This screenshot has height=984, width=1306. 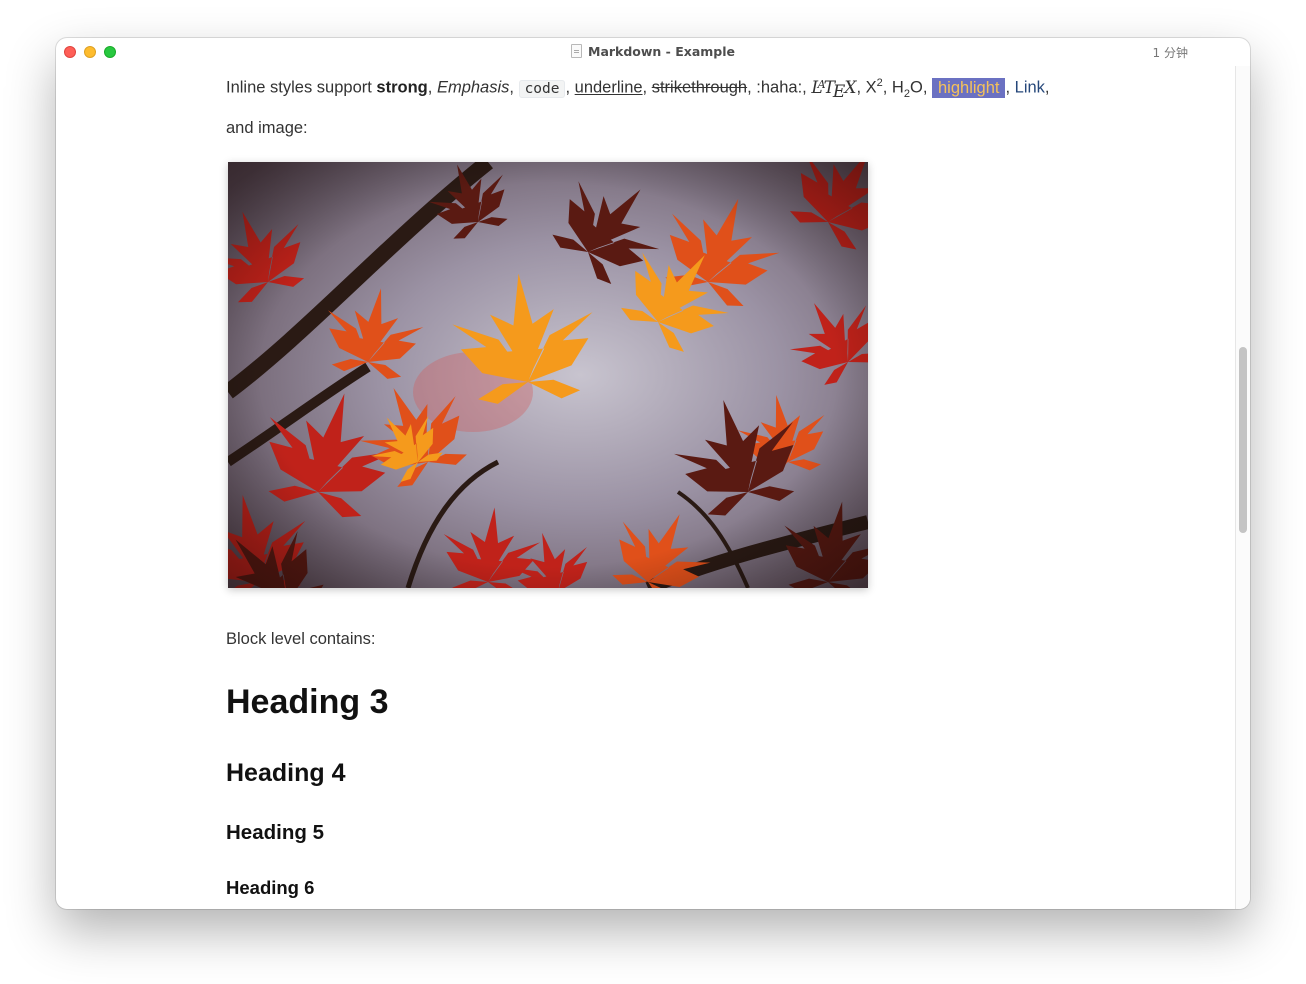 I want to click on text-run: , H, so click(x=893, y=87).